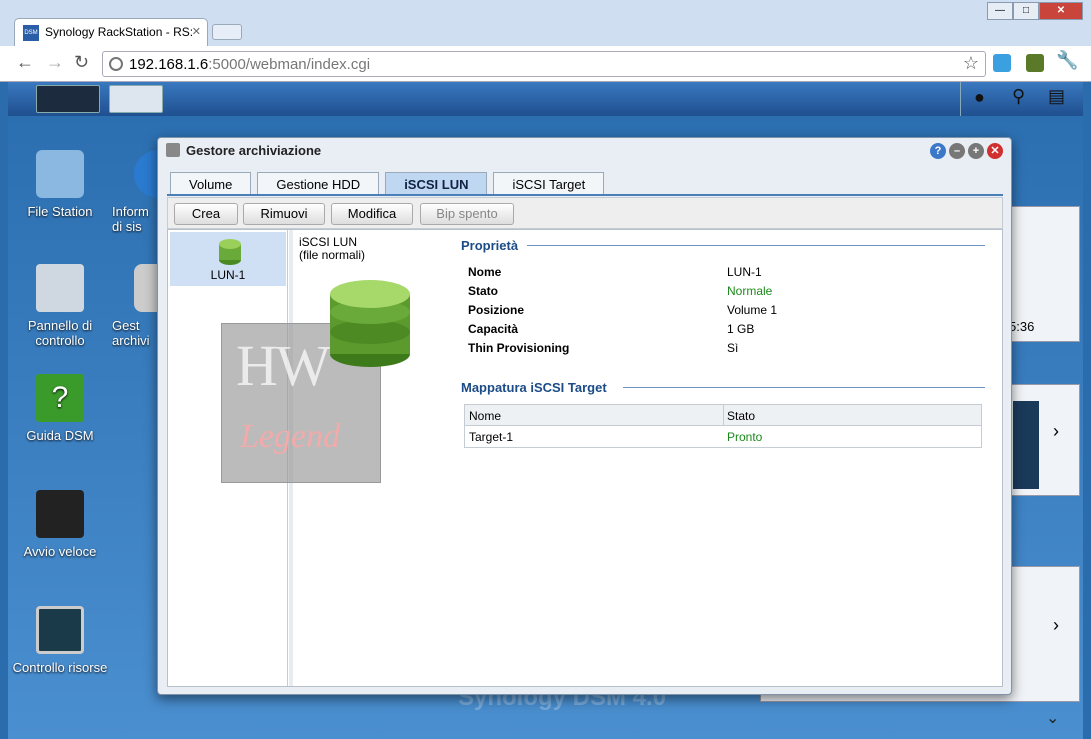  I want to click on help-icon: ?, so click(938, 151).